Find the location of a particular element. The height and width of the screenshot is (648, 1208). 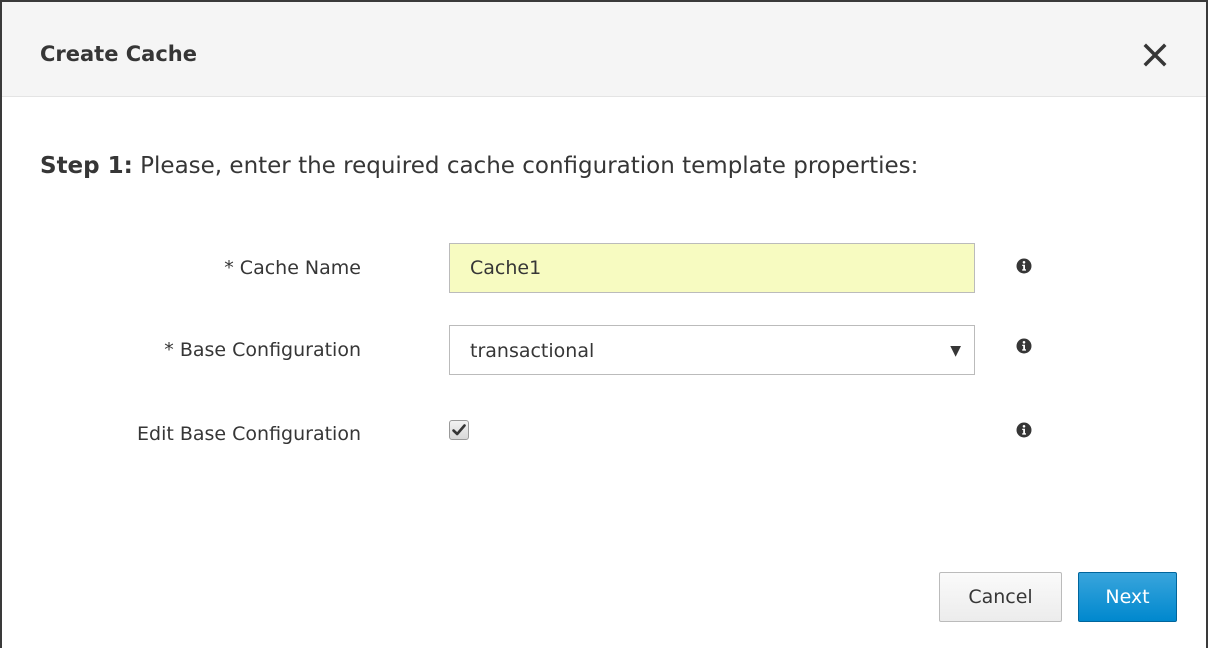

base-configuration-select: transactional ▼ is located at coordinates (712, 350).